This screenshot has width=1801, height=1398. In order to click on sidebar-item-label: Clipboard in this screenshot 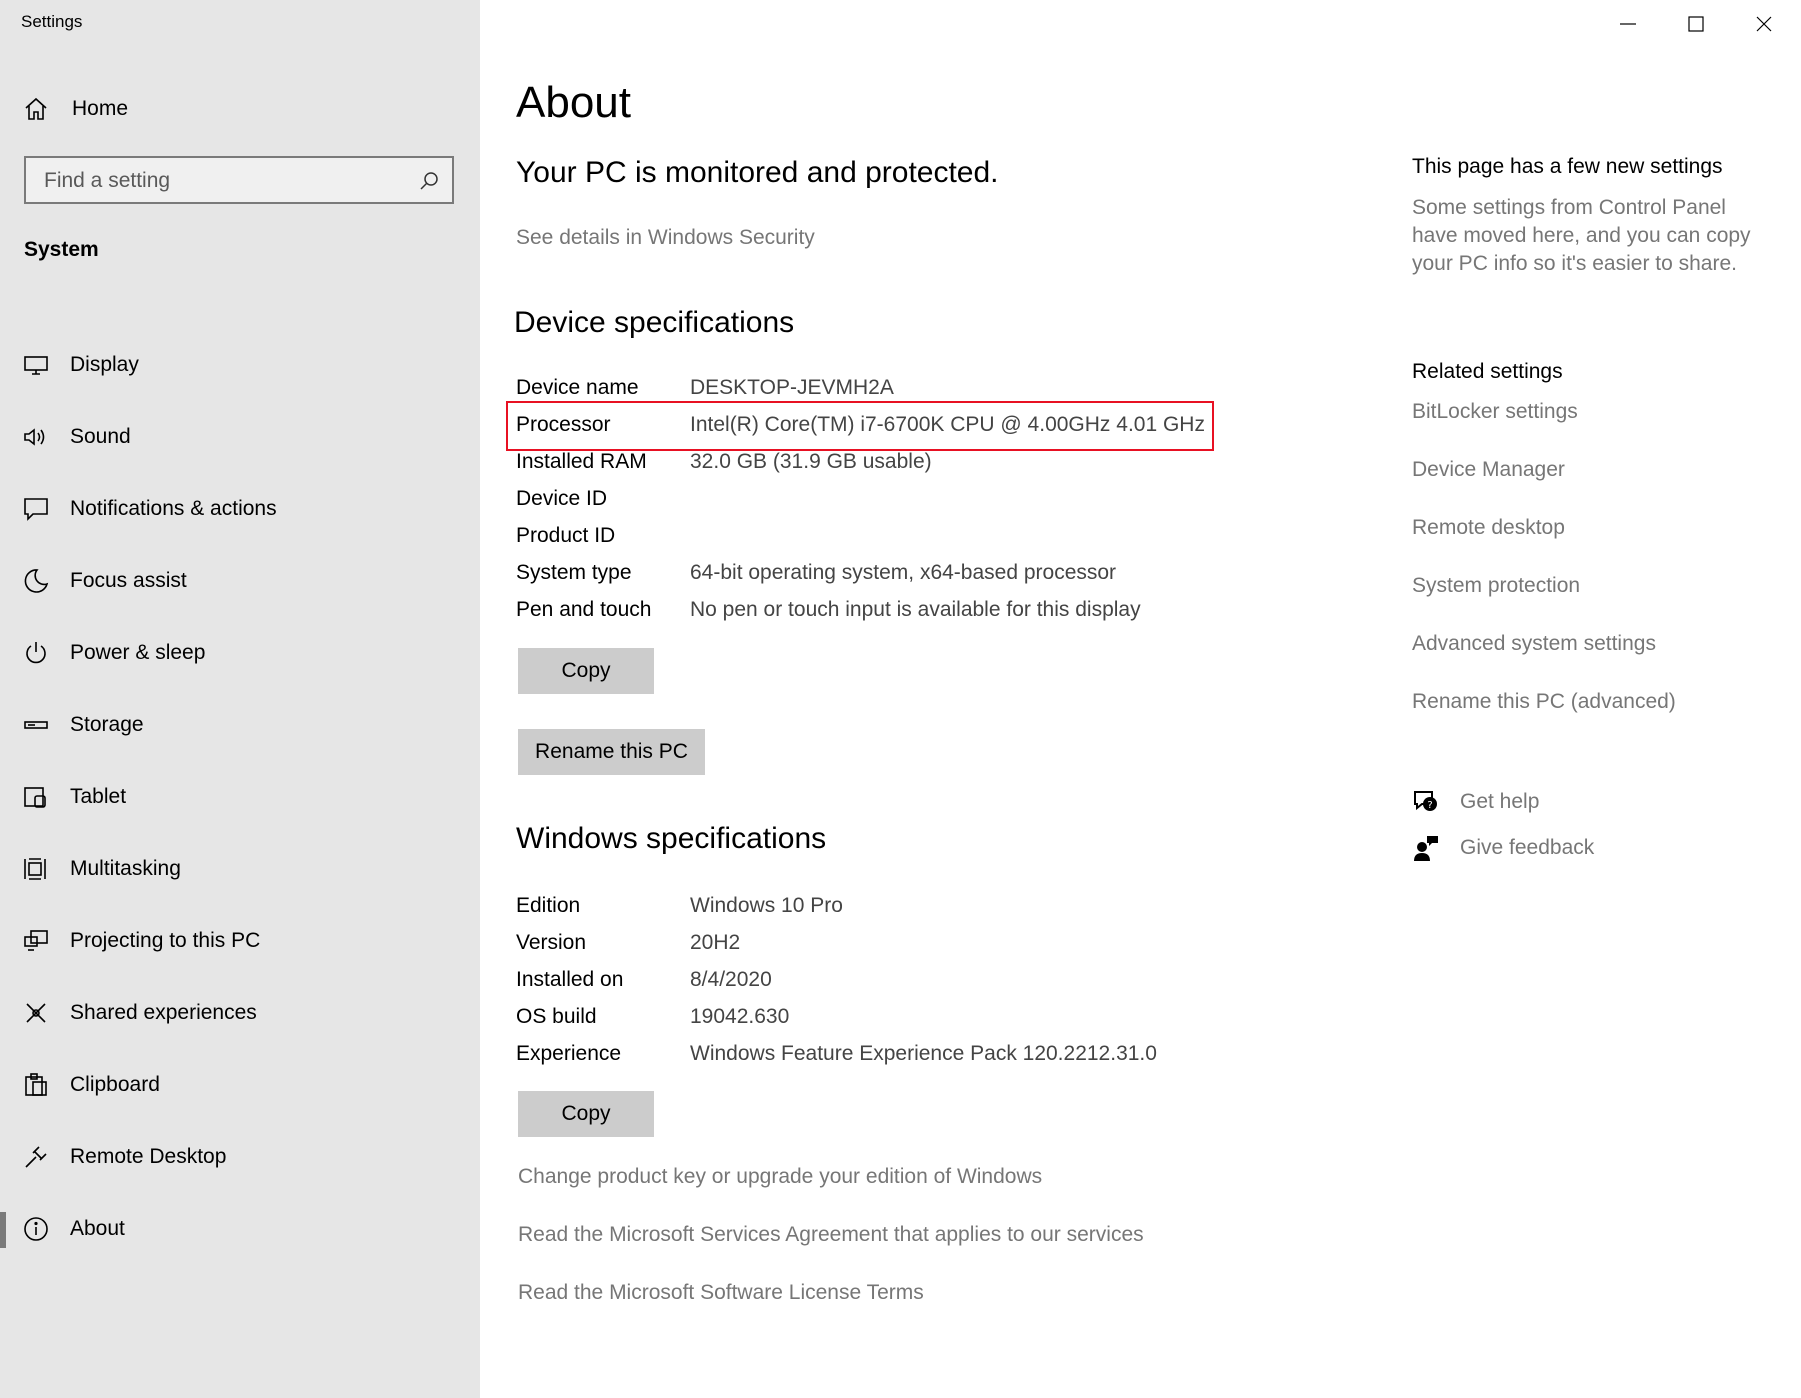, I will do `click(115, 1084)`.